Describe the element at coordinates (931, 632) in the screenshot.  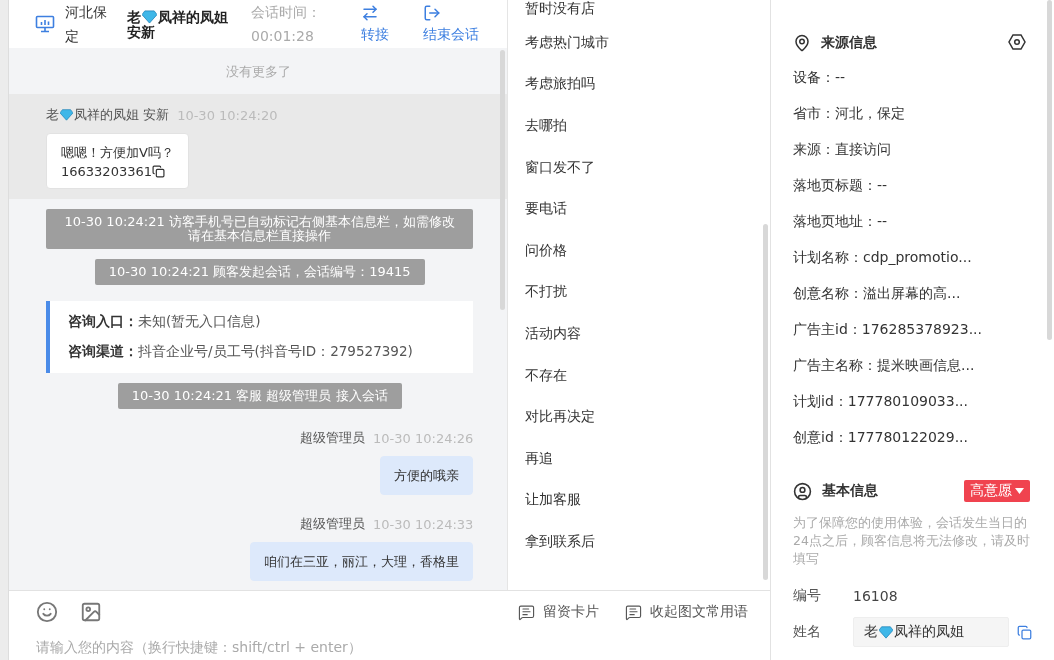
I see `name-field: 老 凤祥的凤姐` at that location.